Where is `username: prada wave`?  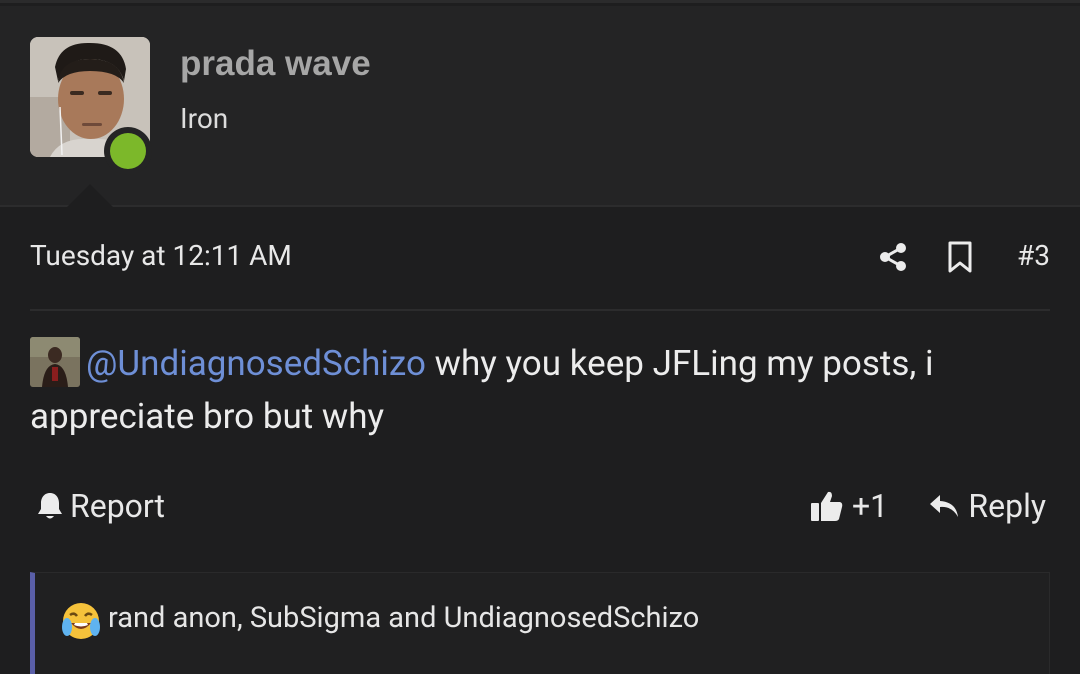
username: prada wave is located at coordinates (275, 64).